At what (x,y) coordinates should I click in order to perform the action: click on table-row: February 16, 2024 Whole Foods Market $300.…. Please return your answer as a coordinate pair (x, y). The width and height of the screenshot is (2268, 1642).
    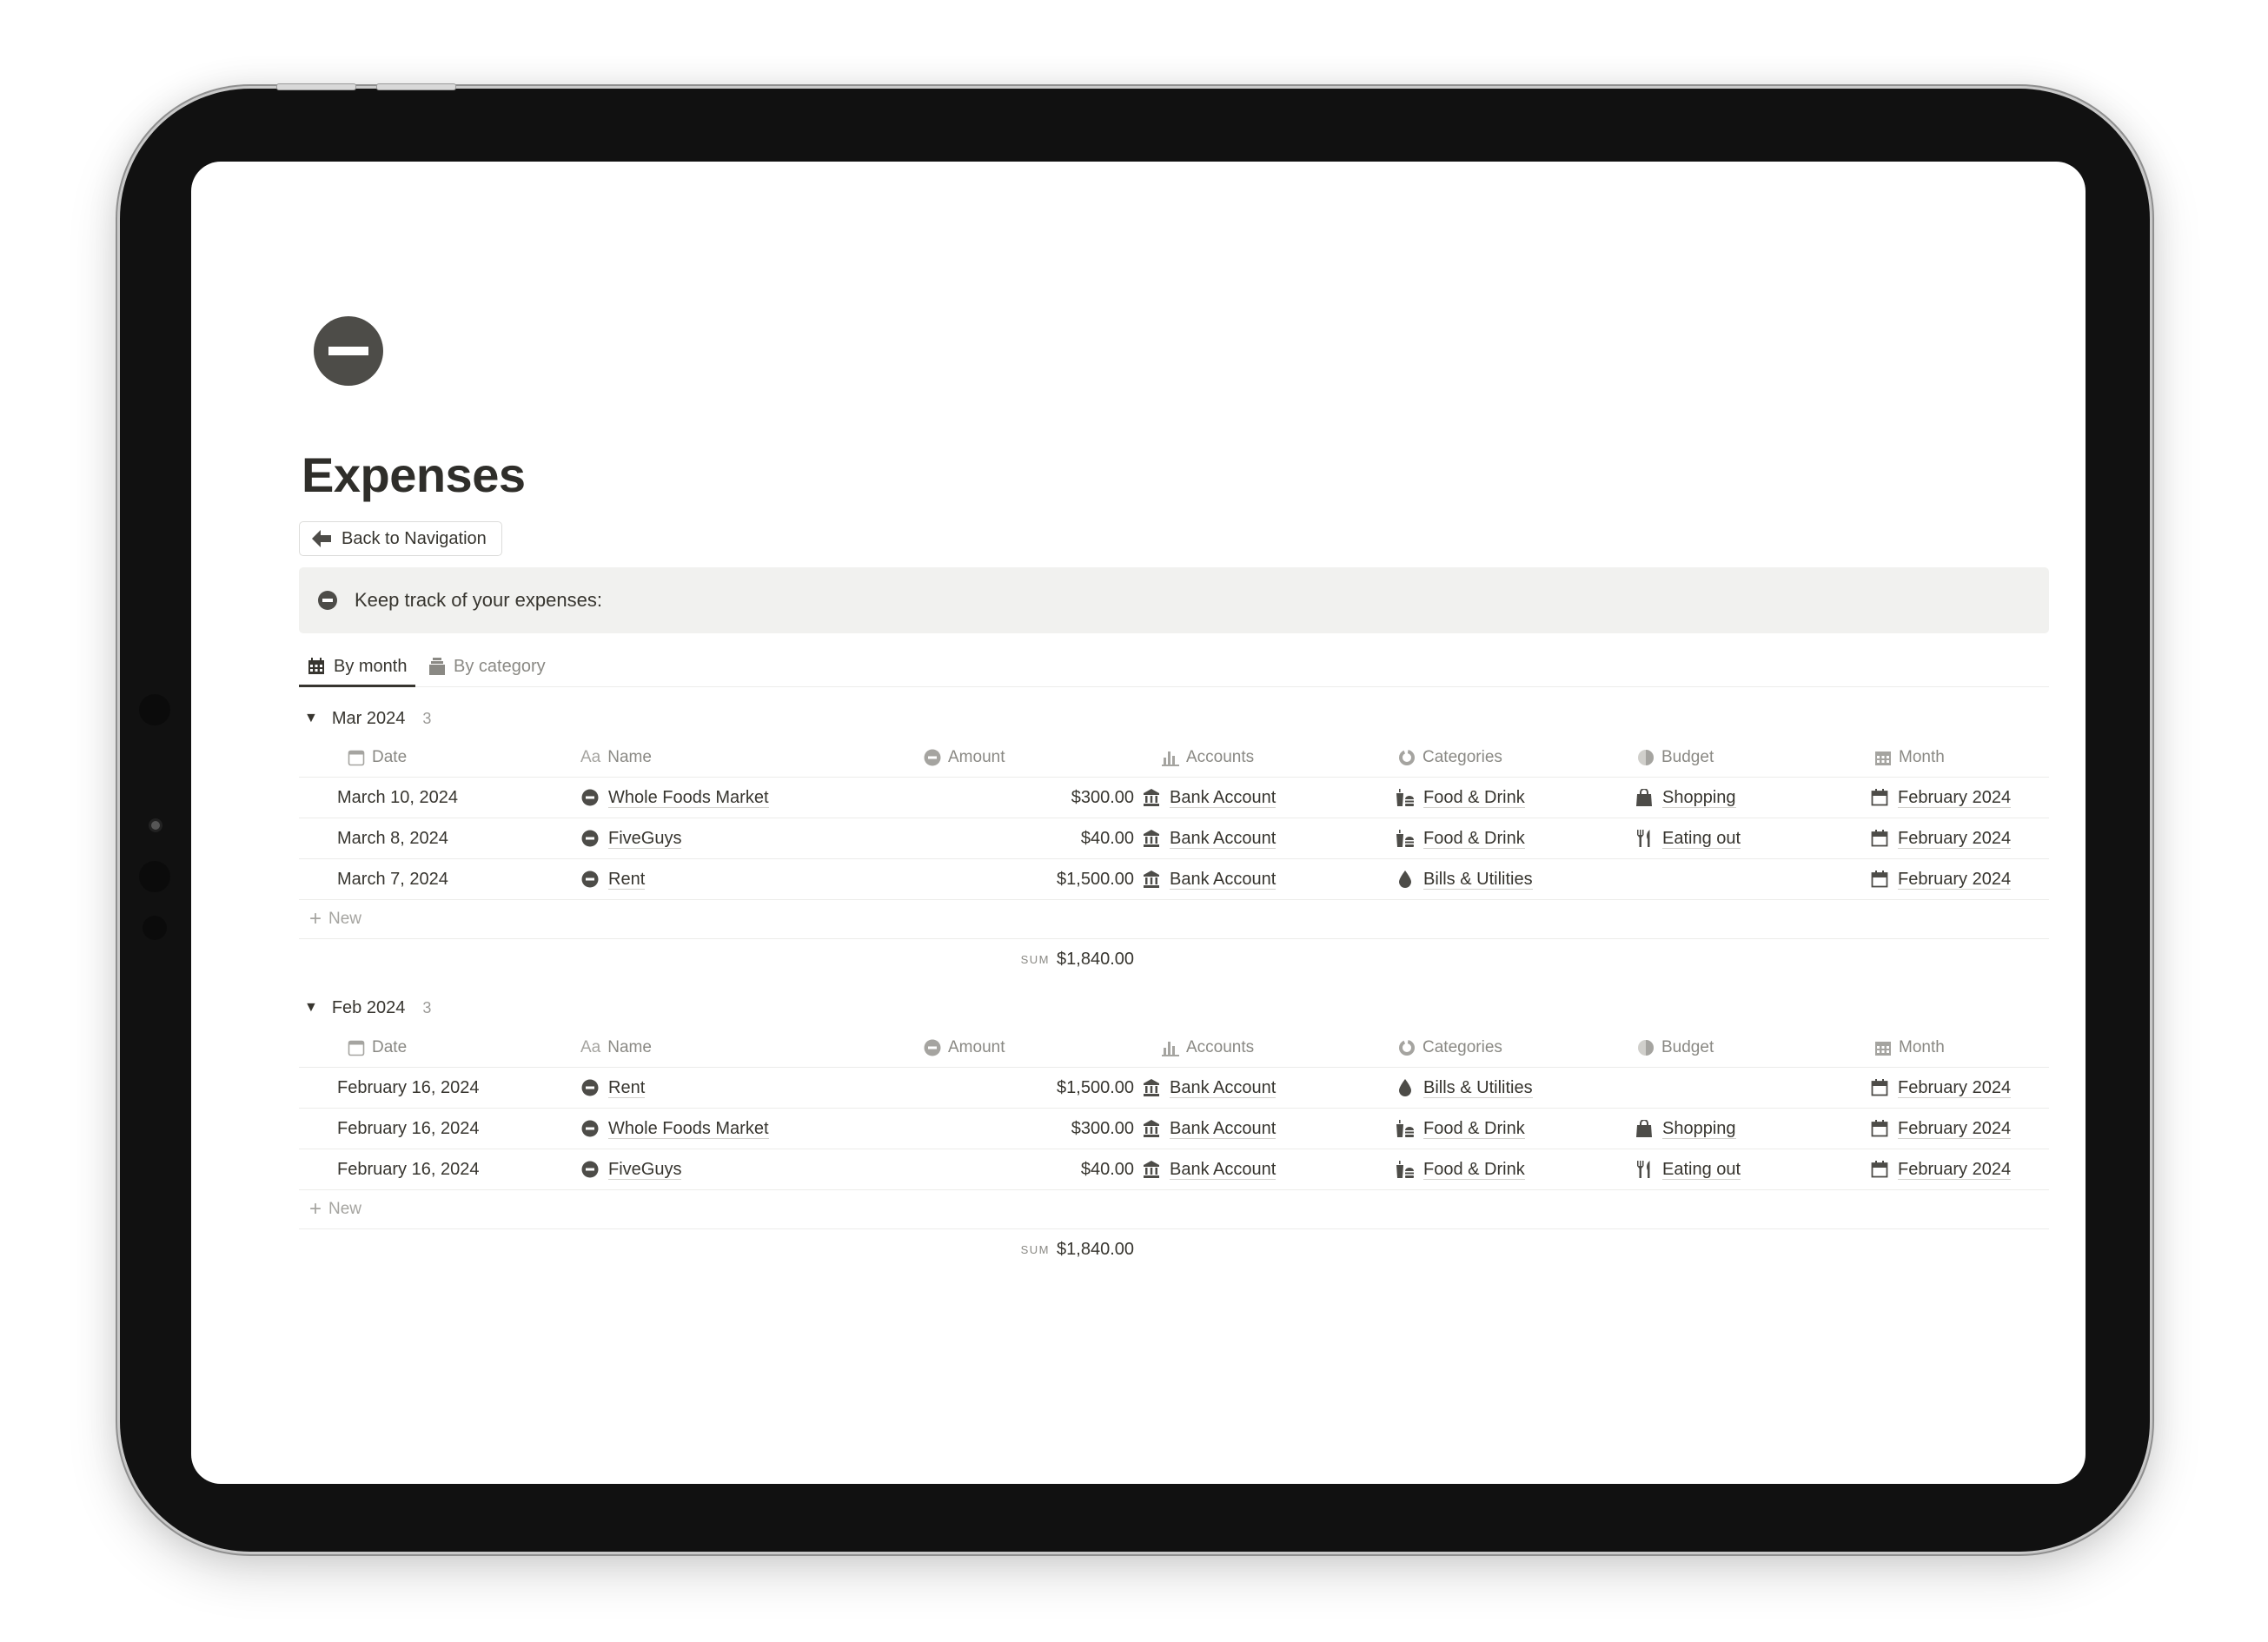
    Looking at the image, I should click on (1174, 1129).